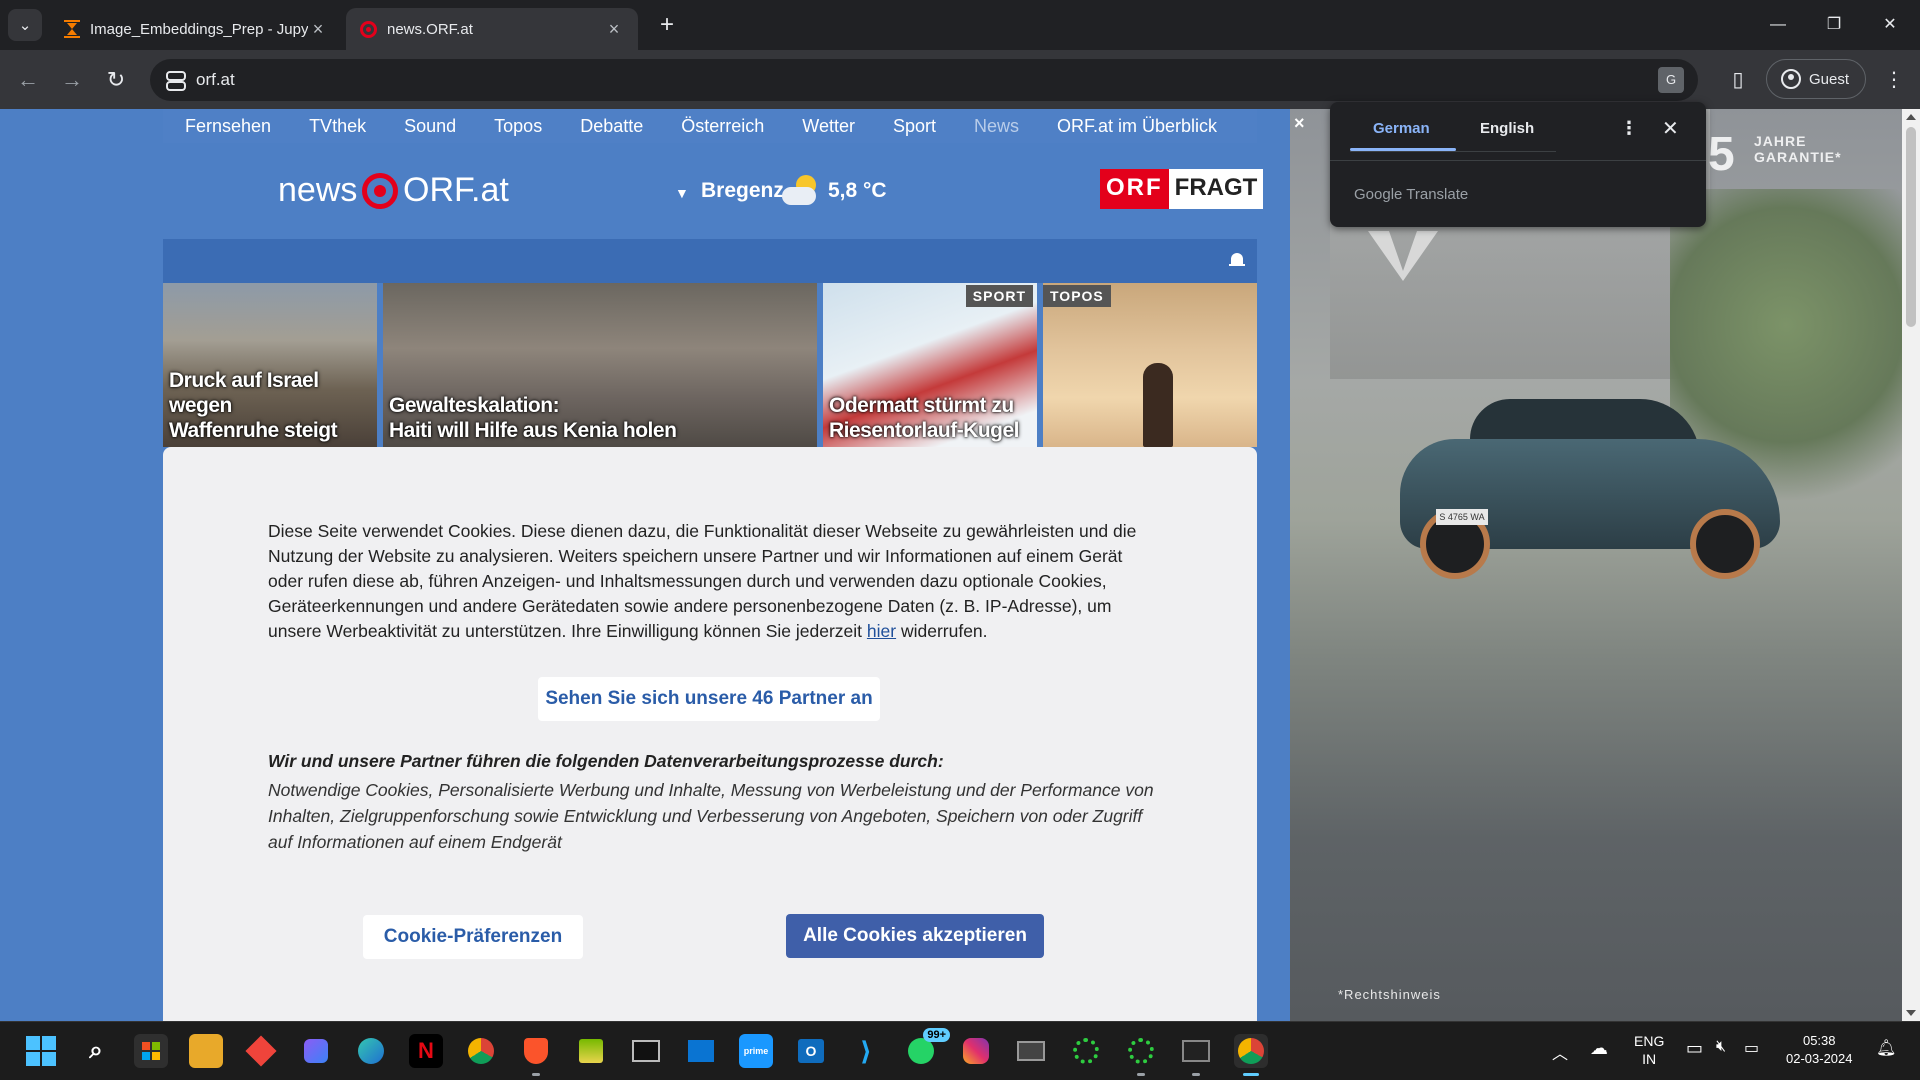 This screenshot has height=1080, width=1920. What do you see at coordinates (701, 1051) in the screenshot?
I see `remote-desktop-icon` at bounding box center [701, 1051].